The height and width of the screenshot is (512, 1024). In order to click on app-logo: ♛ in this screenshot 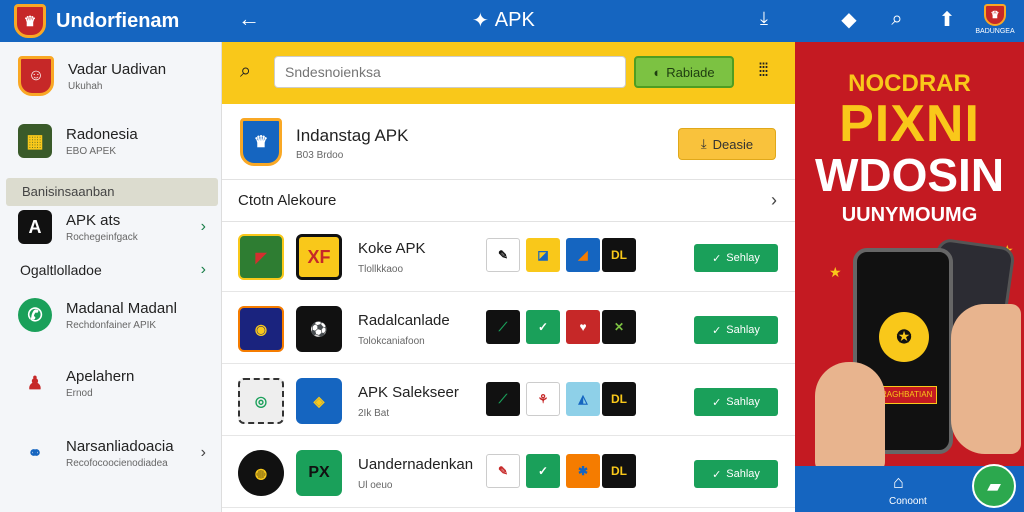, I will do `click(261, 142)`.